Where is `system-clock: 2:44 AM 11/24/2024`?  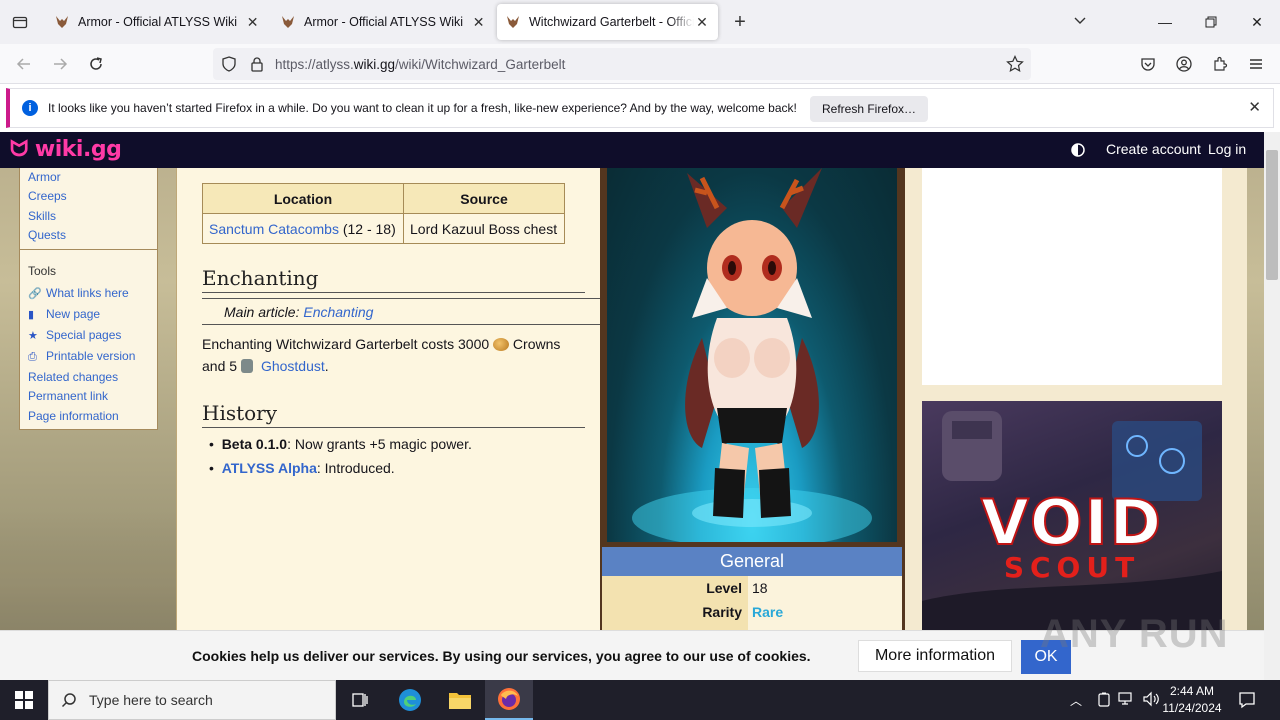
system-clock: 2:44 AM 11/24/2024 is located at coordinates (1192, 700).